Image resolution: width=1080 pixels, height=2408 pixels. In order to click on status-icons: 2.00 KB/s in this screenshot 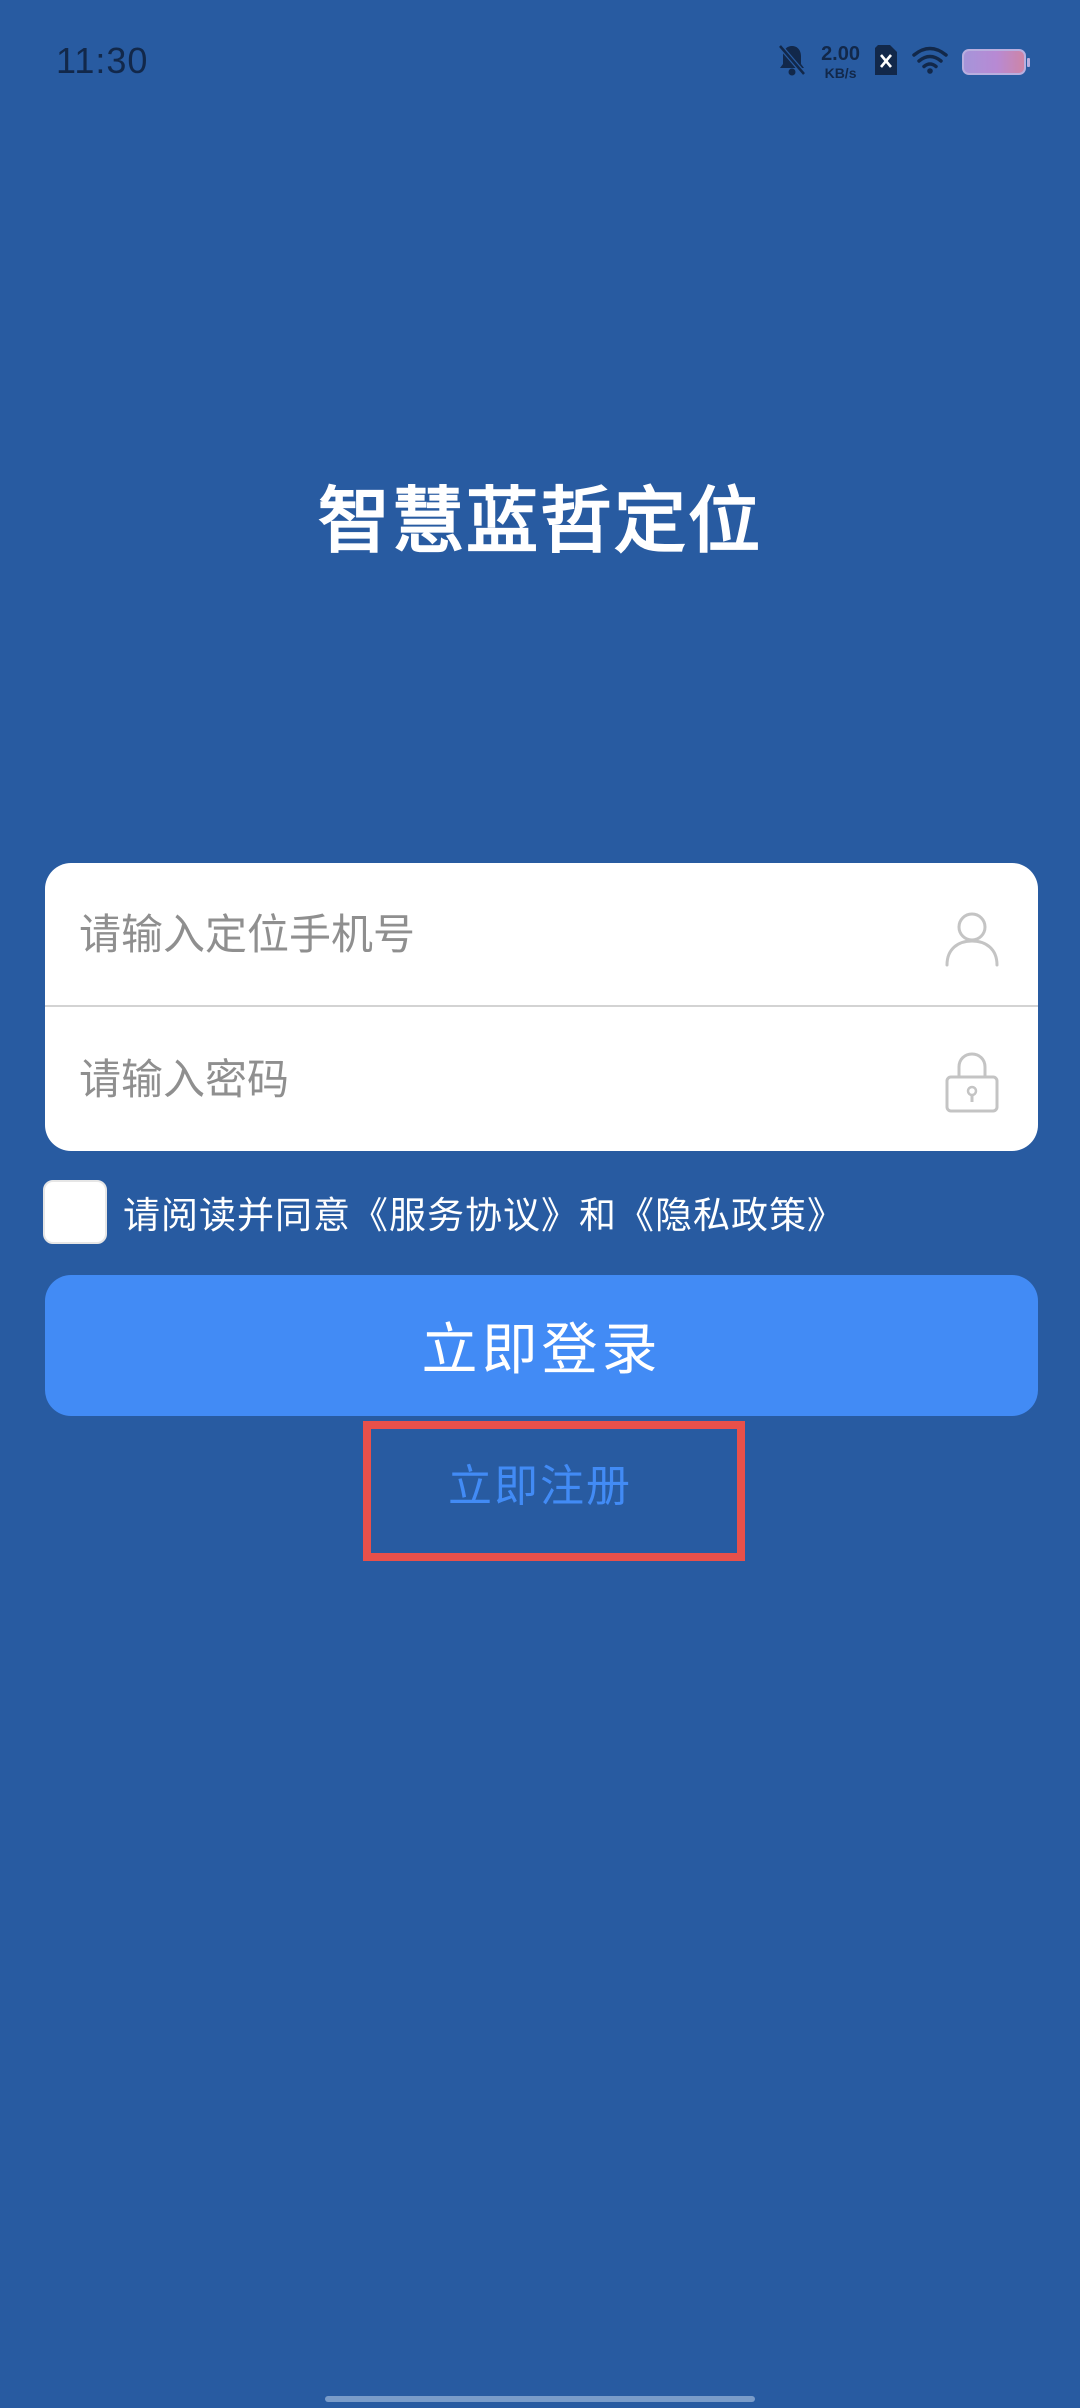, I will do `click(903, 62)`.